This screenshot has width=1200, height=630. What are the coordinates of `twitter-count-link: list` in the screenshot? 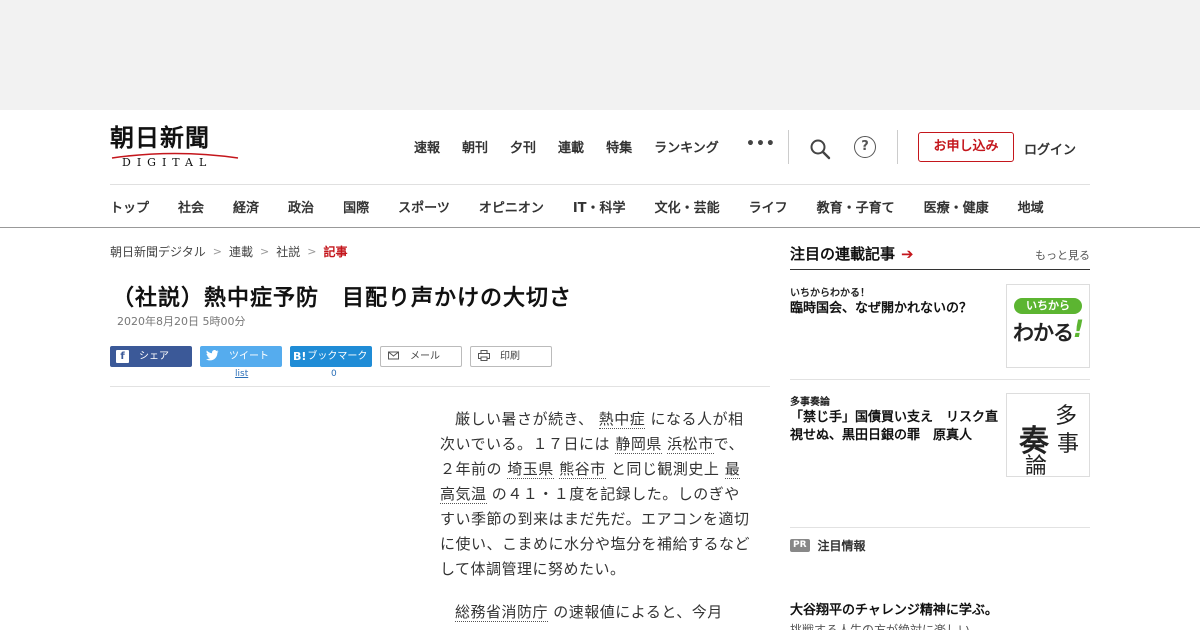 It's located at (241, 374).